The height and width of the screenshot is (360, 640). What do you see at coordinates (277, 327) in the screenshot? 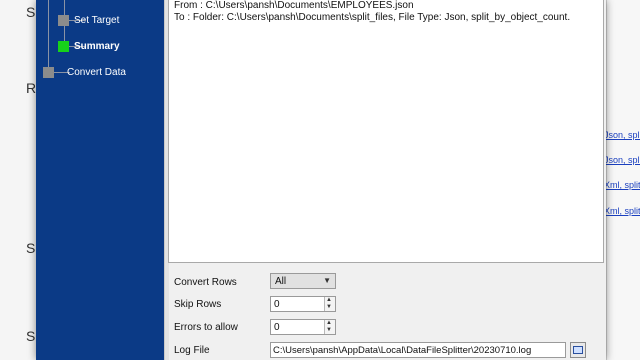
I see `errors-to-allow-value: 0` at bounding box center [277, 327].